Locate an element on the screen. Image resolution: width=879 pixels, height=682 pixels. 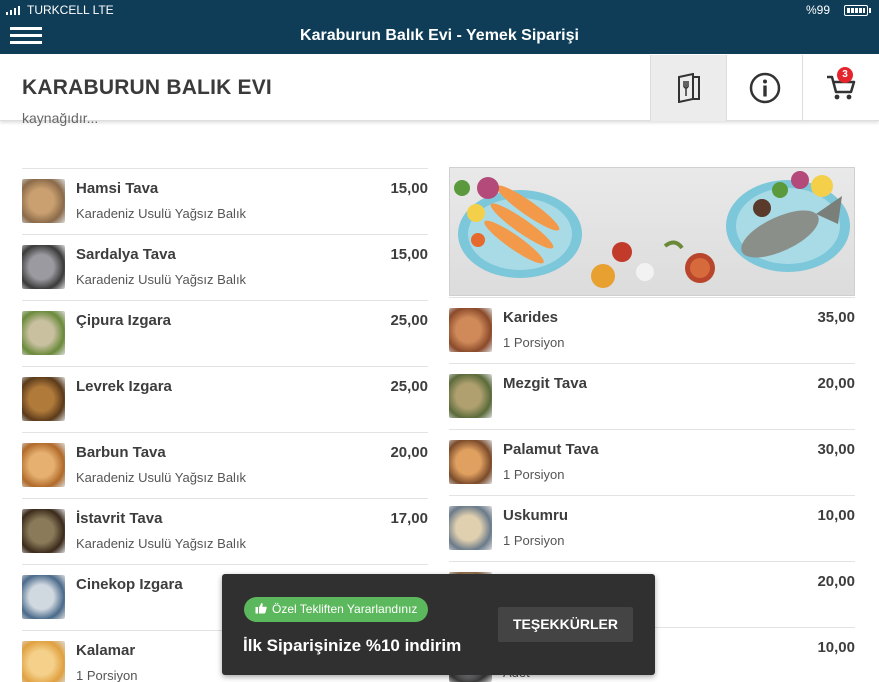
item-price: 17,00 is located at coordinates (409, 518).